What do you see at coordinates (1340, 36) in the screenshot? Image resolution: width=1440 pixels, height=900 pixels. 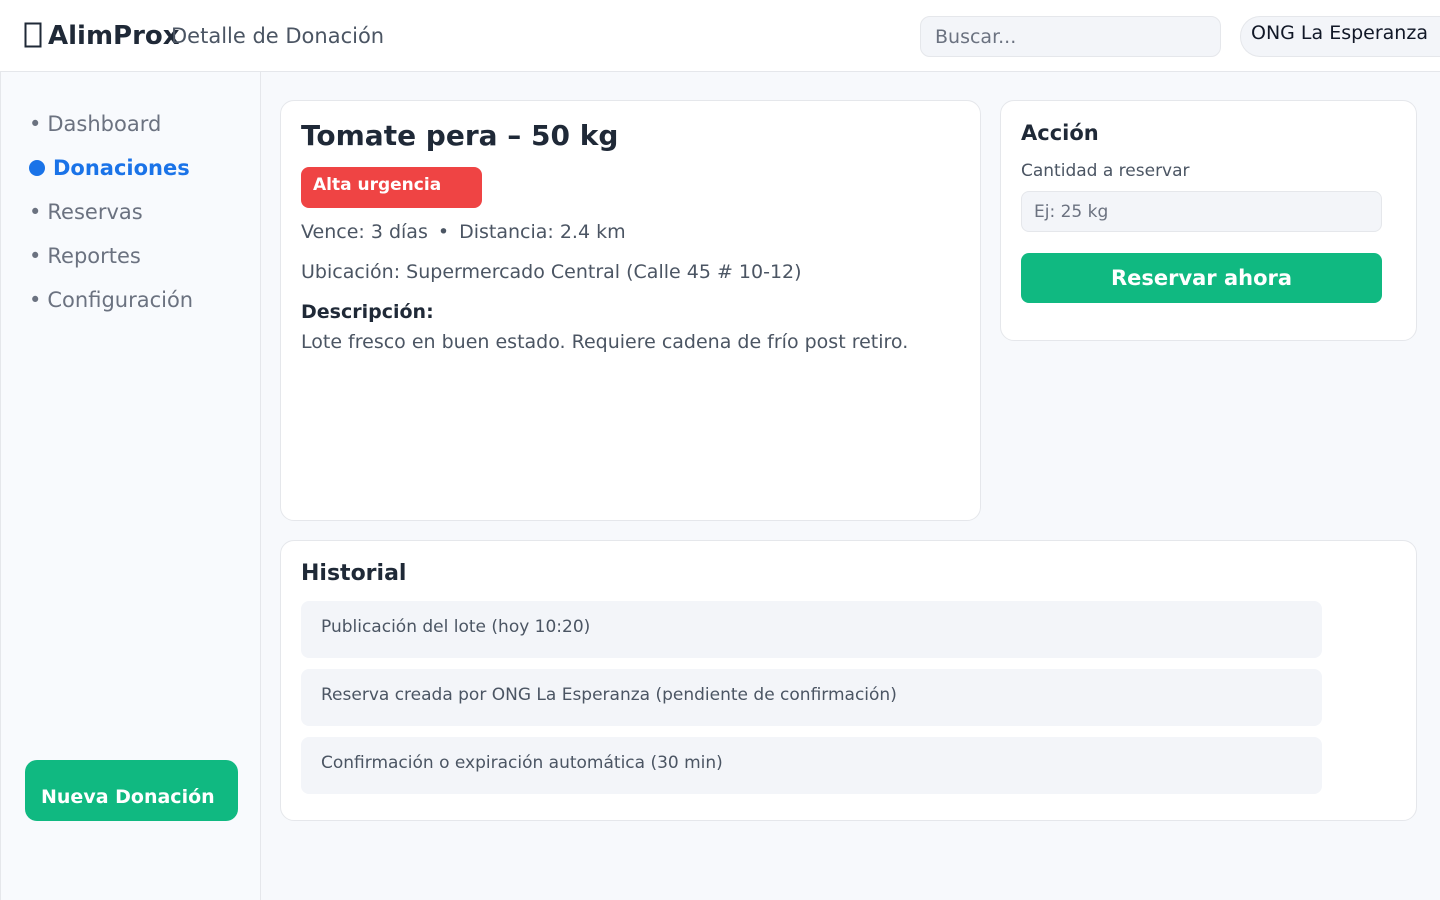 I see `org-chip: ONG La Esperanza` at bounding box center [1340, 36].